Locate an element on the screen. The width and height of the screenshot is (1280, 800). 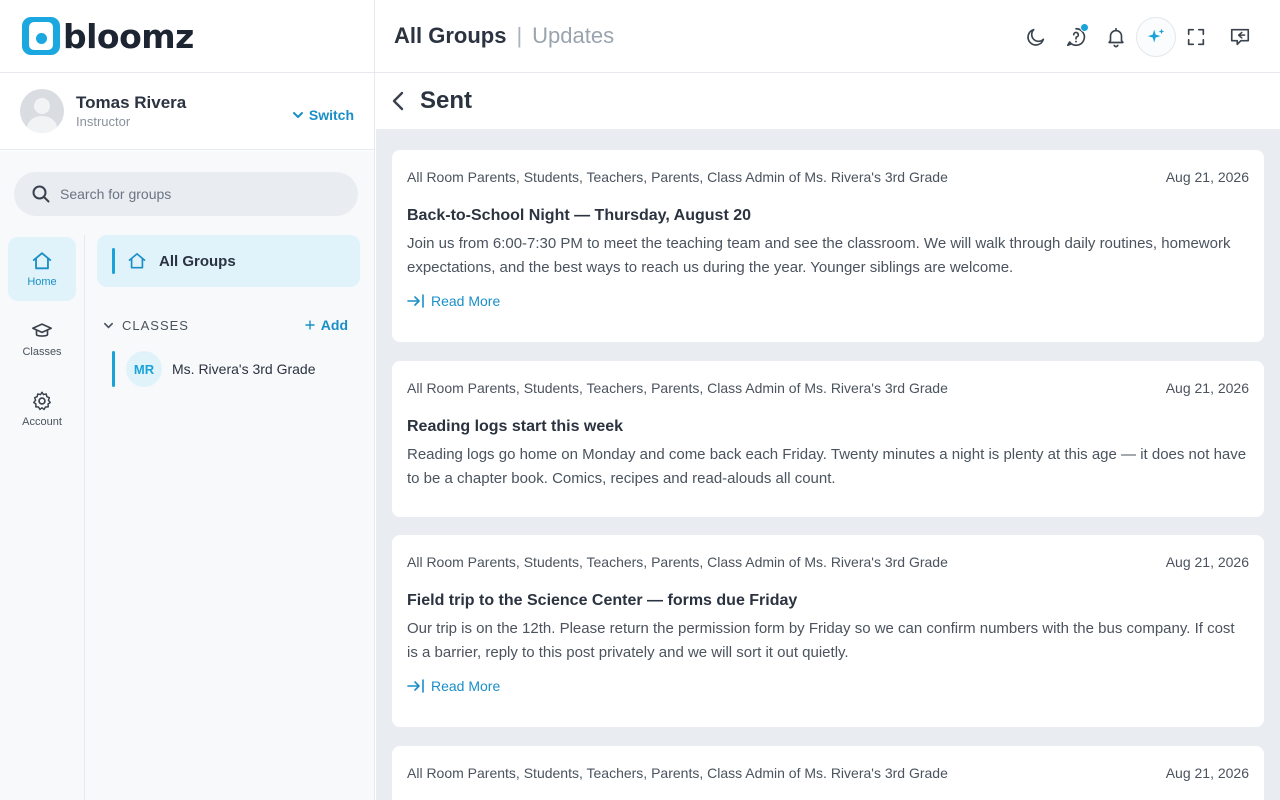
top-actions is located at coordinates (1148, 36).